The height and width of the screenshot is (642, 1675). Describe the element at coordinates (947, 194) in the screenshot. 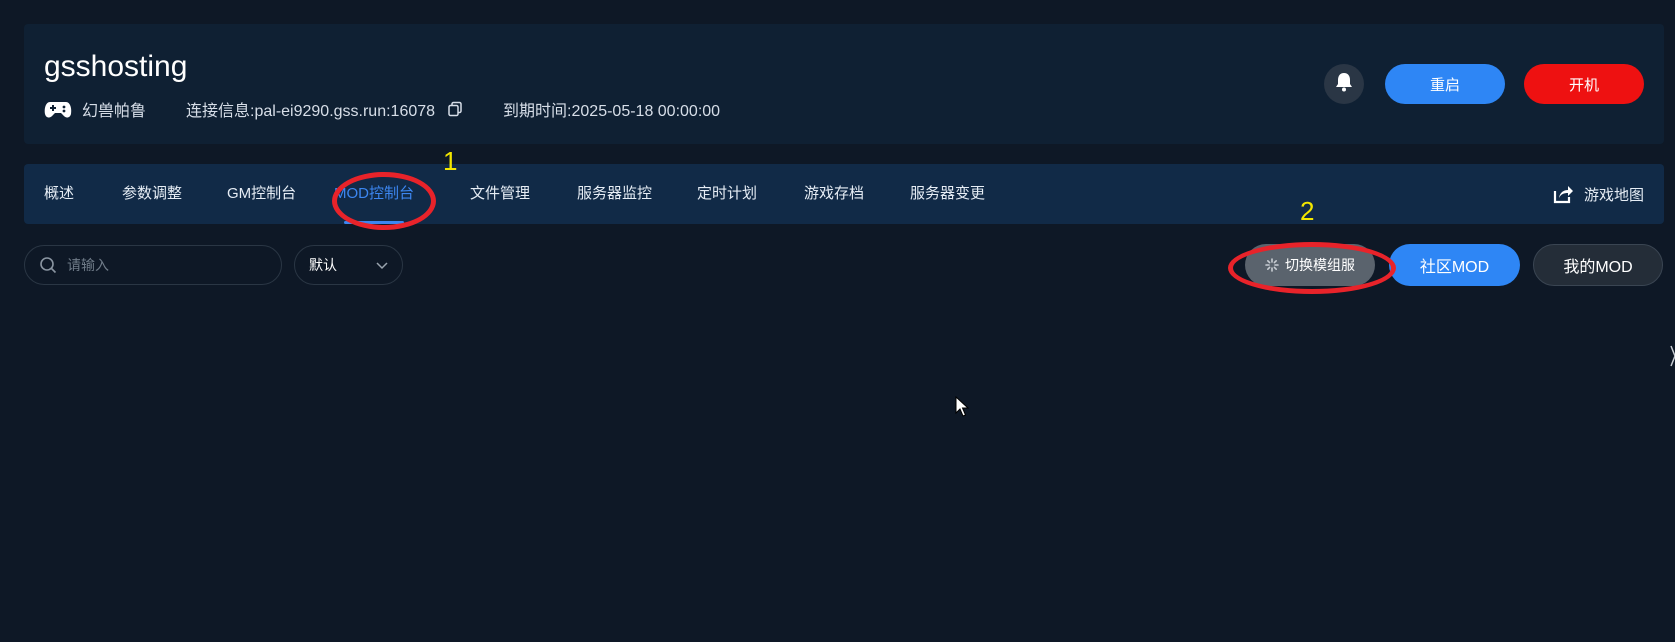

I see `tab-server-change: 服务器变更` at that location.